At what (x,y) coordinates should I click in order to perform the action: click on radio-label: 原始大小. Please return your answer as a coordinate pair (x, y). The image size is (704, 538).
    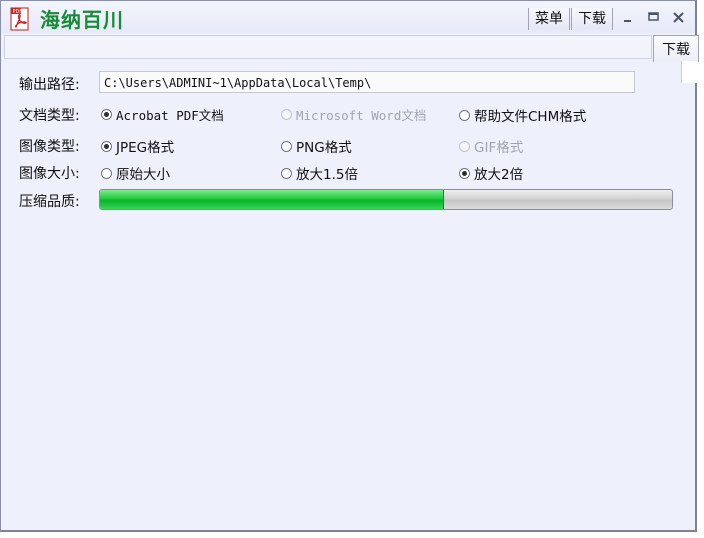
    Looking at the image, I should click on (143, 175).